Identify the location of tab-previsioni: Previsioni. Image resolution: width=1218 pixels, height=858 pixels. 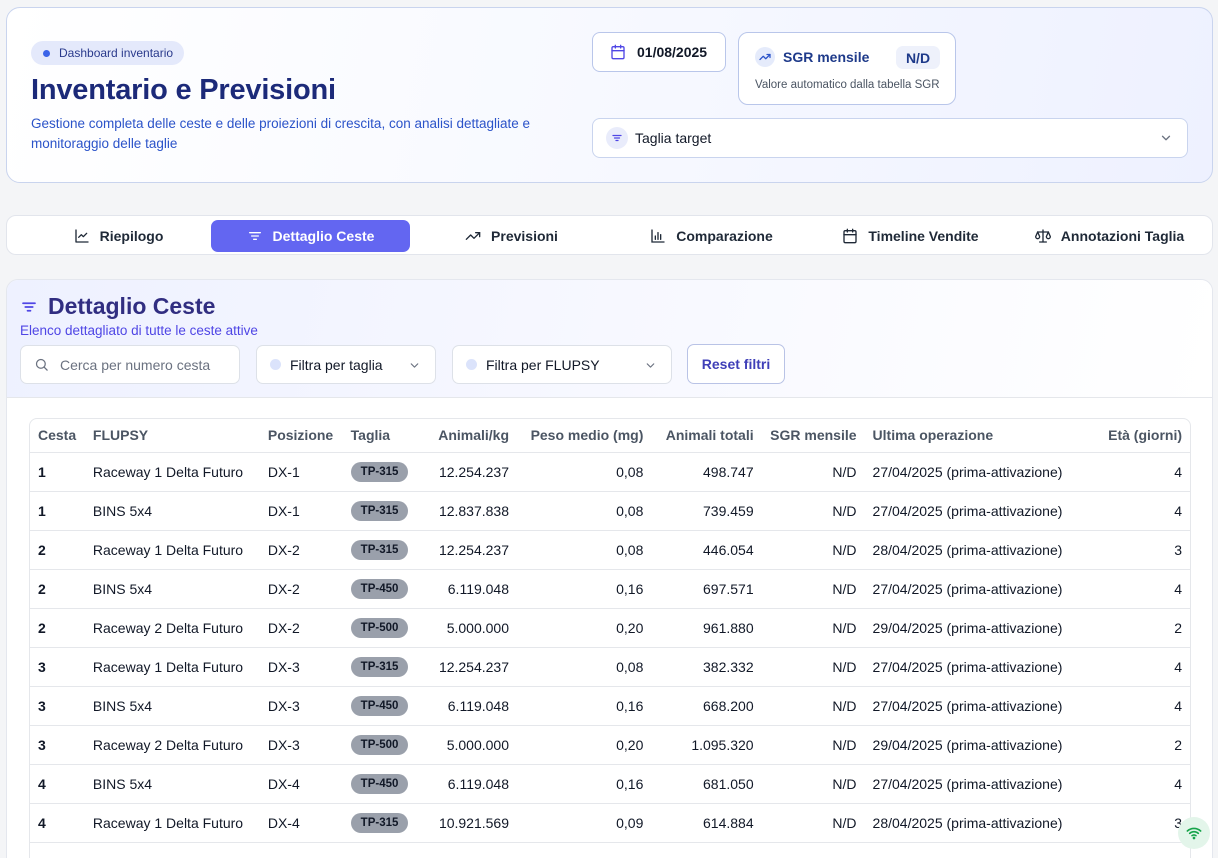
(511, 236).